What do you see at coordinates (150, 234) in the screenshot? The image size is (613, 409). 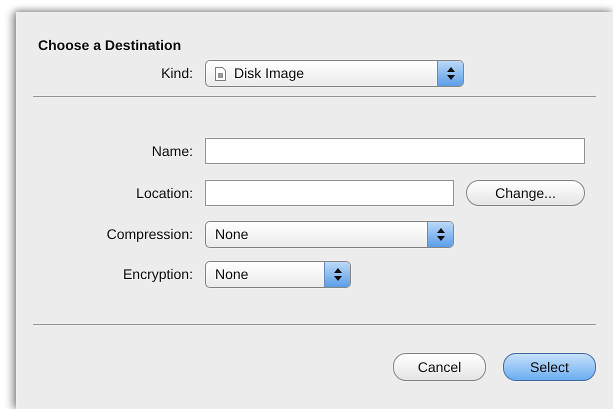 I see `field-label: Compression:` at bounding box center [150, 234].